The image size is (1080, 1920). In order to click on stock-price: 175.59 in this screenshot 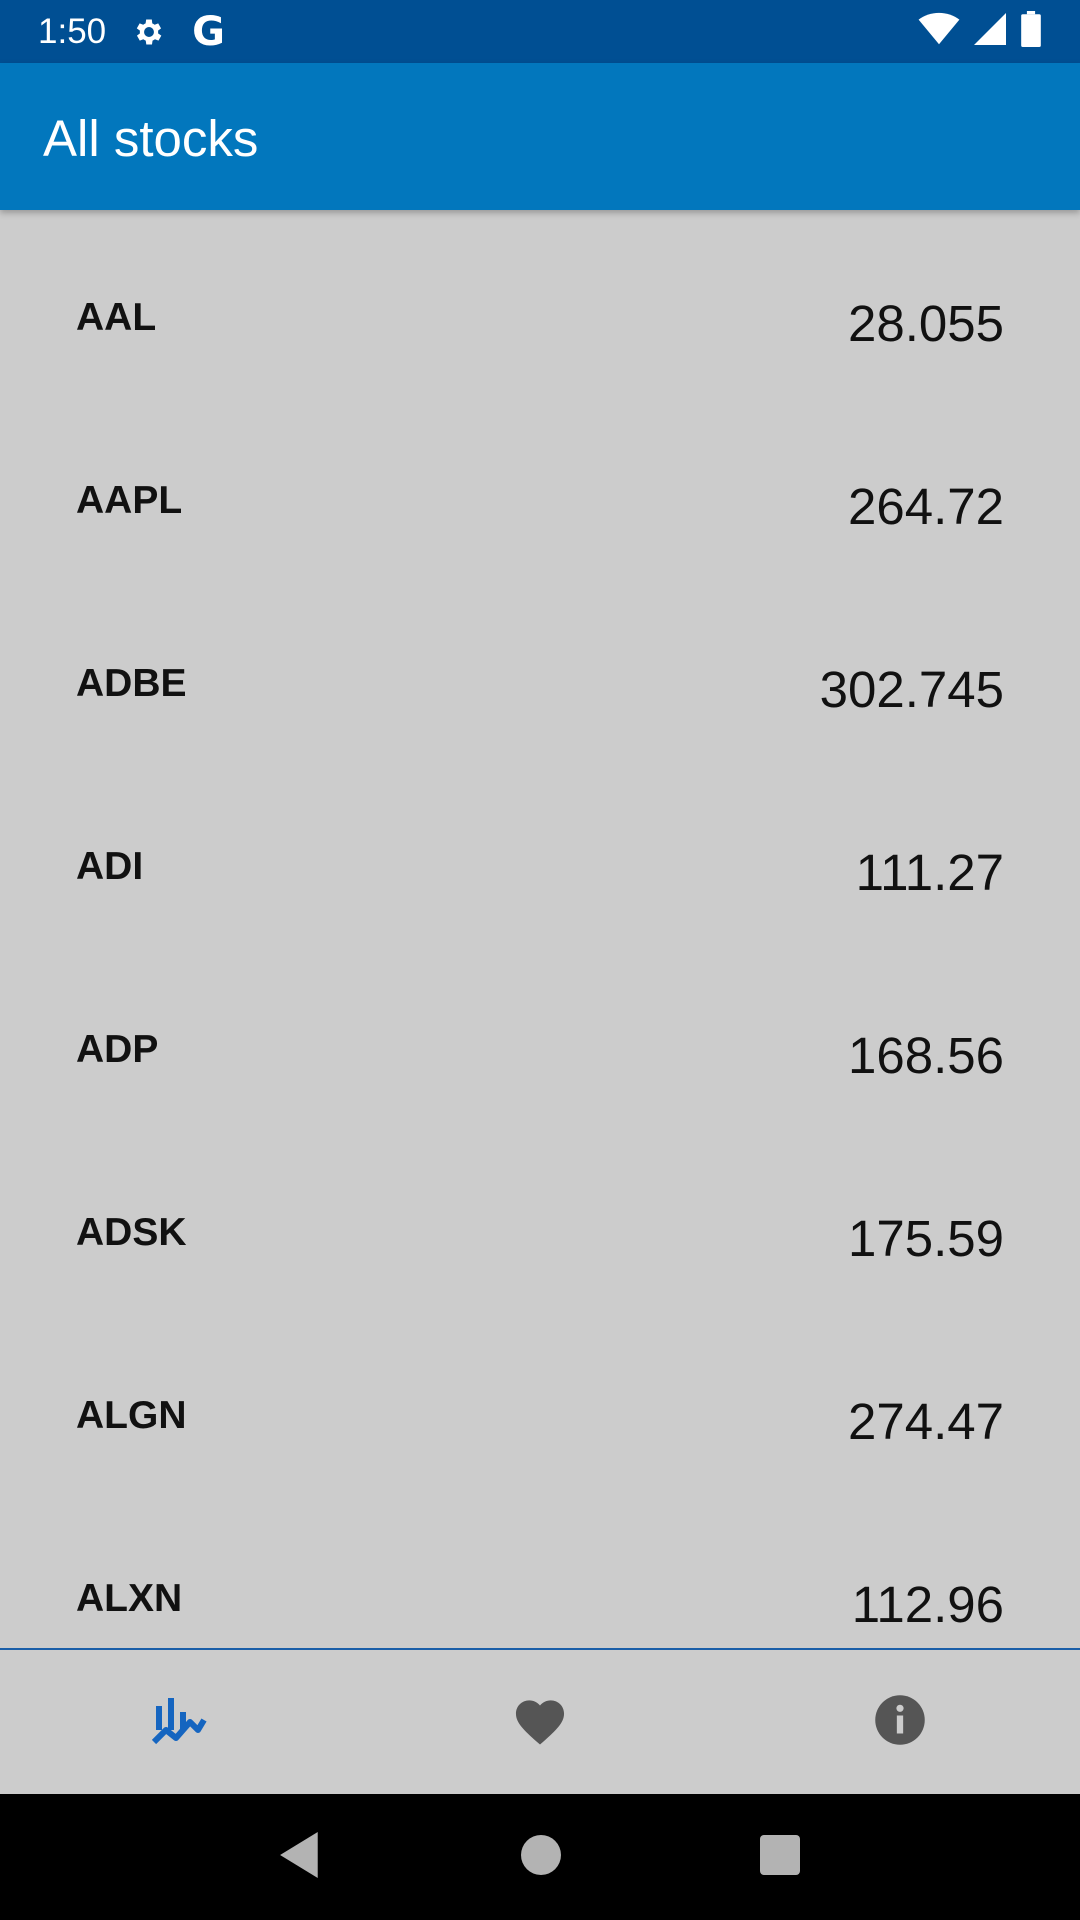, I will do `click(926, 1238)`.